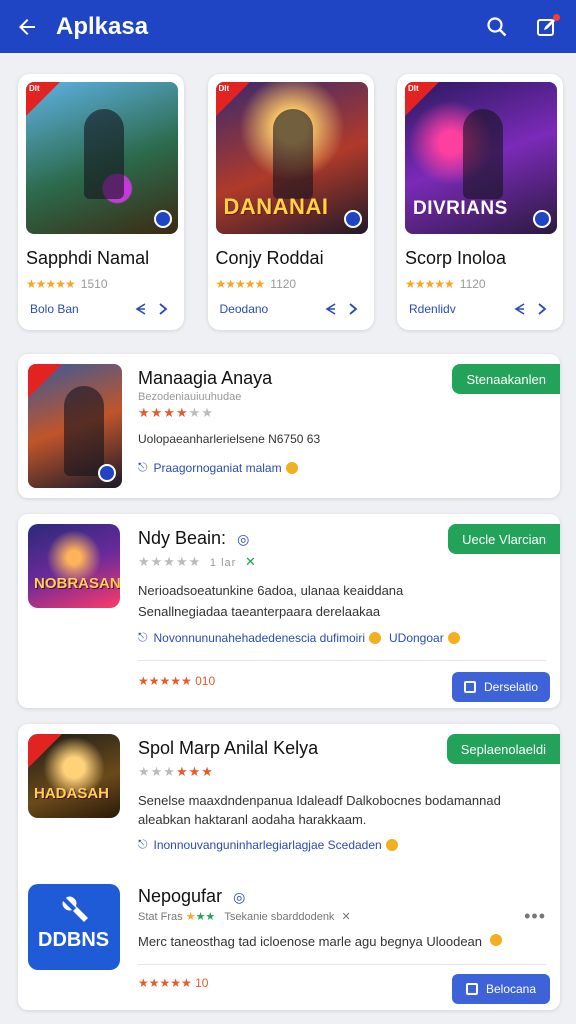  What do you see at coordinates (535, 916) in the screenshot?
I see `more-options-icon: •••` at bounding box center [535, 916].